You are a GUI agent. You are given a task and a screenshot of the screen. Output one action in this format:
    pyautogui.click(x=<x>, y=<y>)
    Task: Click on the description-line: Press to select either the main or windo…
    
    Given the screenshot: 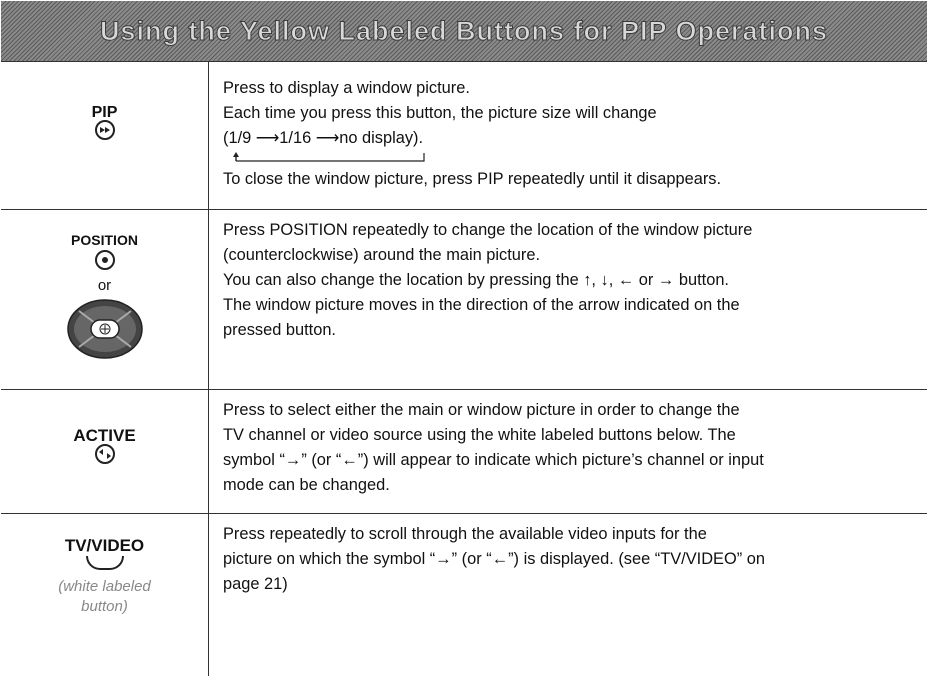 What is the action you would take?
    pyautogui.click(x=481, y=410)
    